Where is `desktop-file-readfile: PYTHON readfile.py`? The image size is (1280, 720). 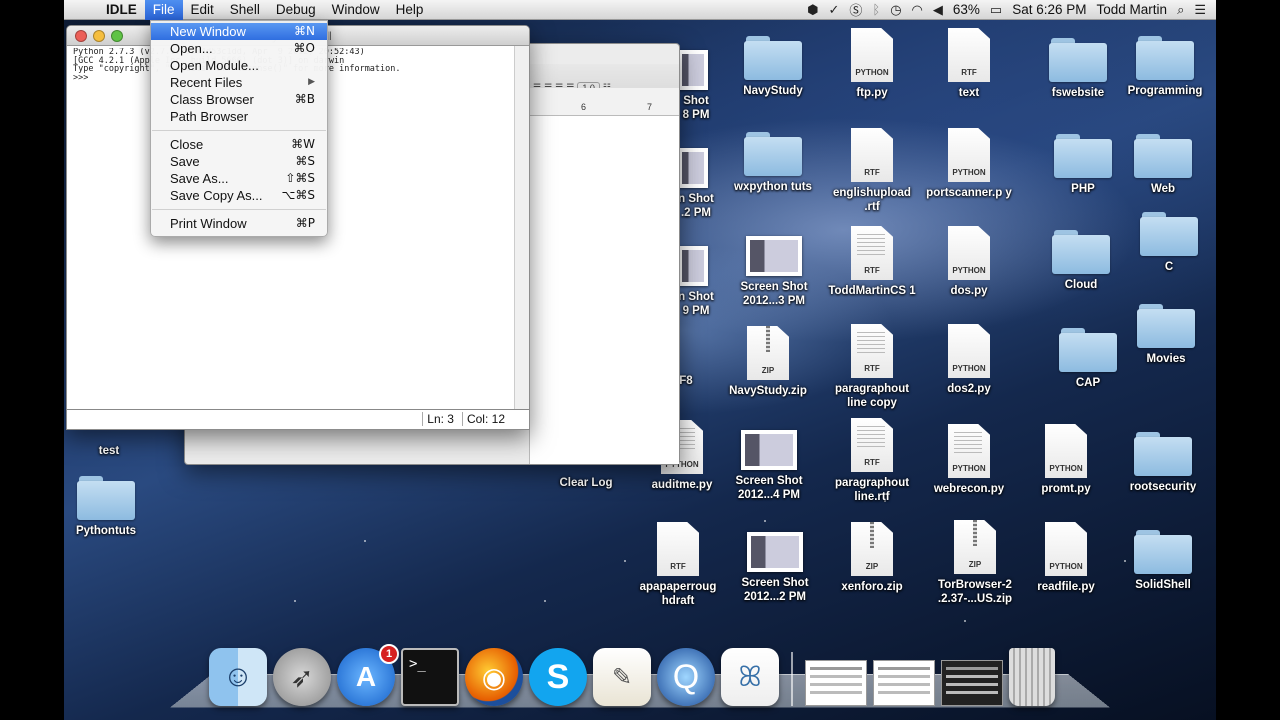
desktop-file-readfile: PYTHON readfile.py is located at coordinates (1066, 558).